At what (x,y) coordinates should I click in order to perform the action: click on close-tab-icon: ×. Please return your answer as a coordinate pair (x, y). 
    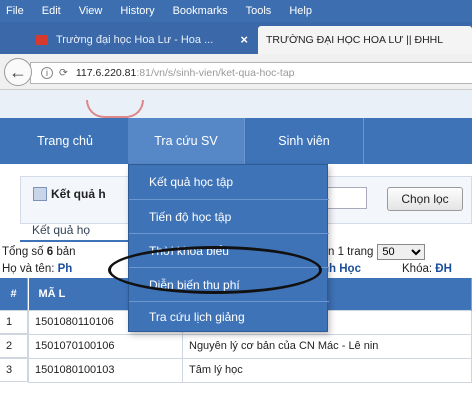
    Looking at the image, I should click on (244, 39).